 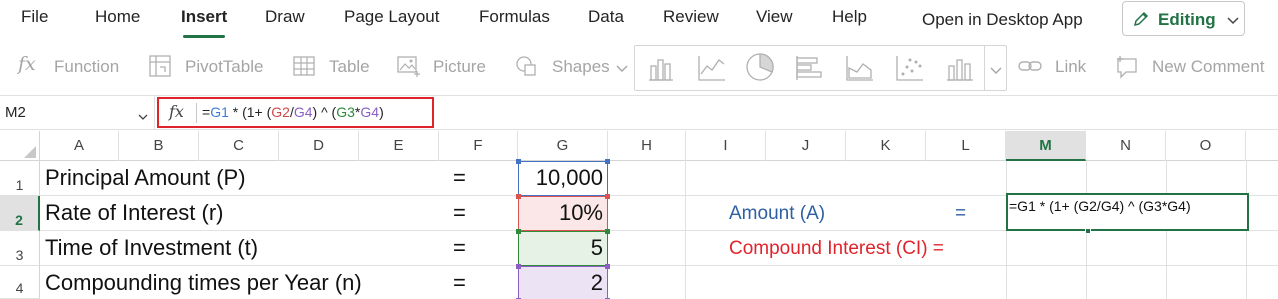 I want to click on pie-chart-icon, so click(x=760, y=69).